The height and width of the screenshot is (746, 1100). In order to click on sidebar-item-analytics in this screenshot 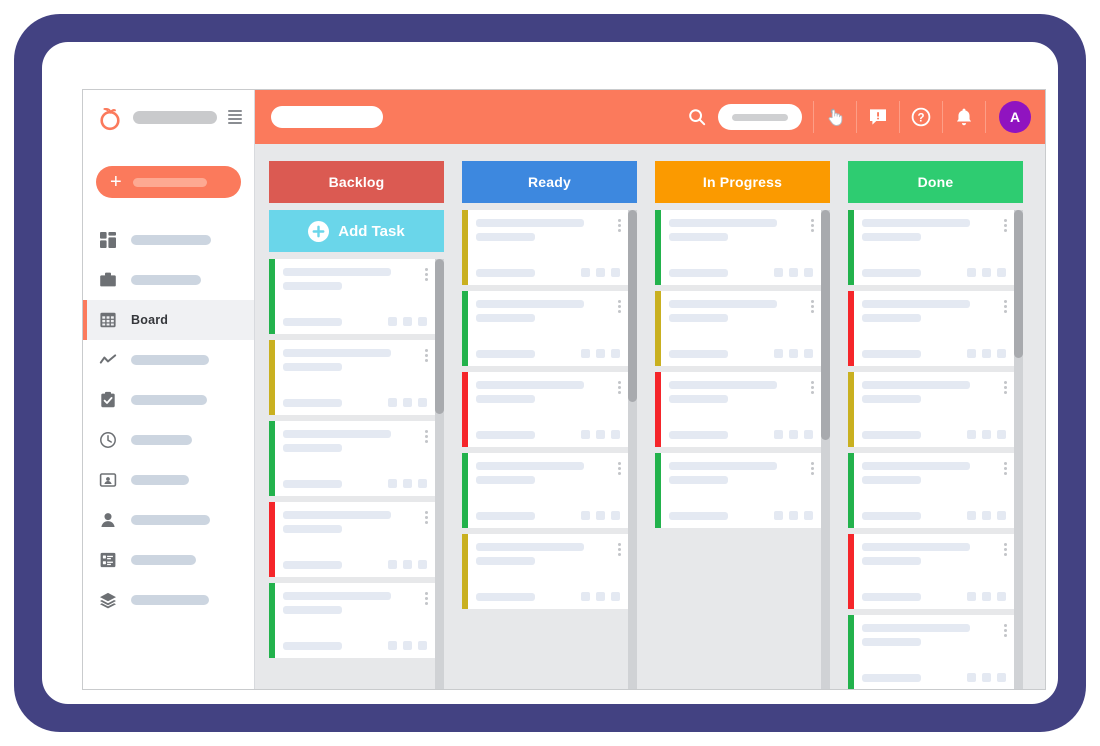, I will do `click(168, 360)`.